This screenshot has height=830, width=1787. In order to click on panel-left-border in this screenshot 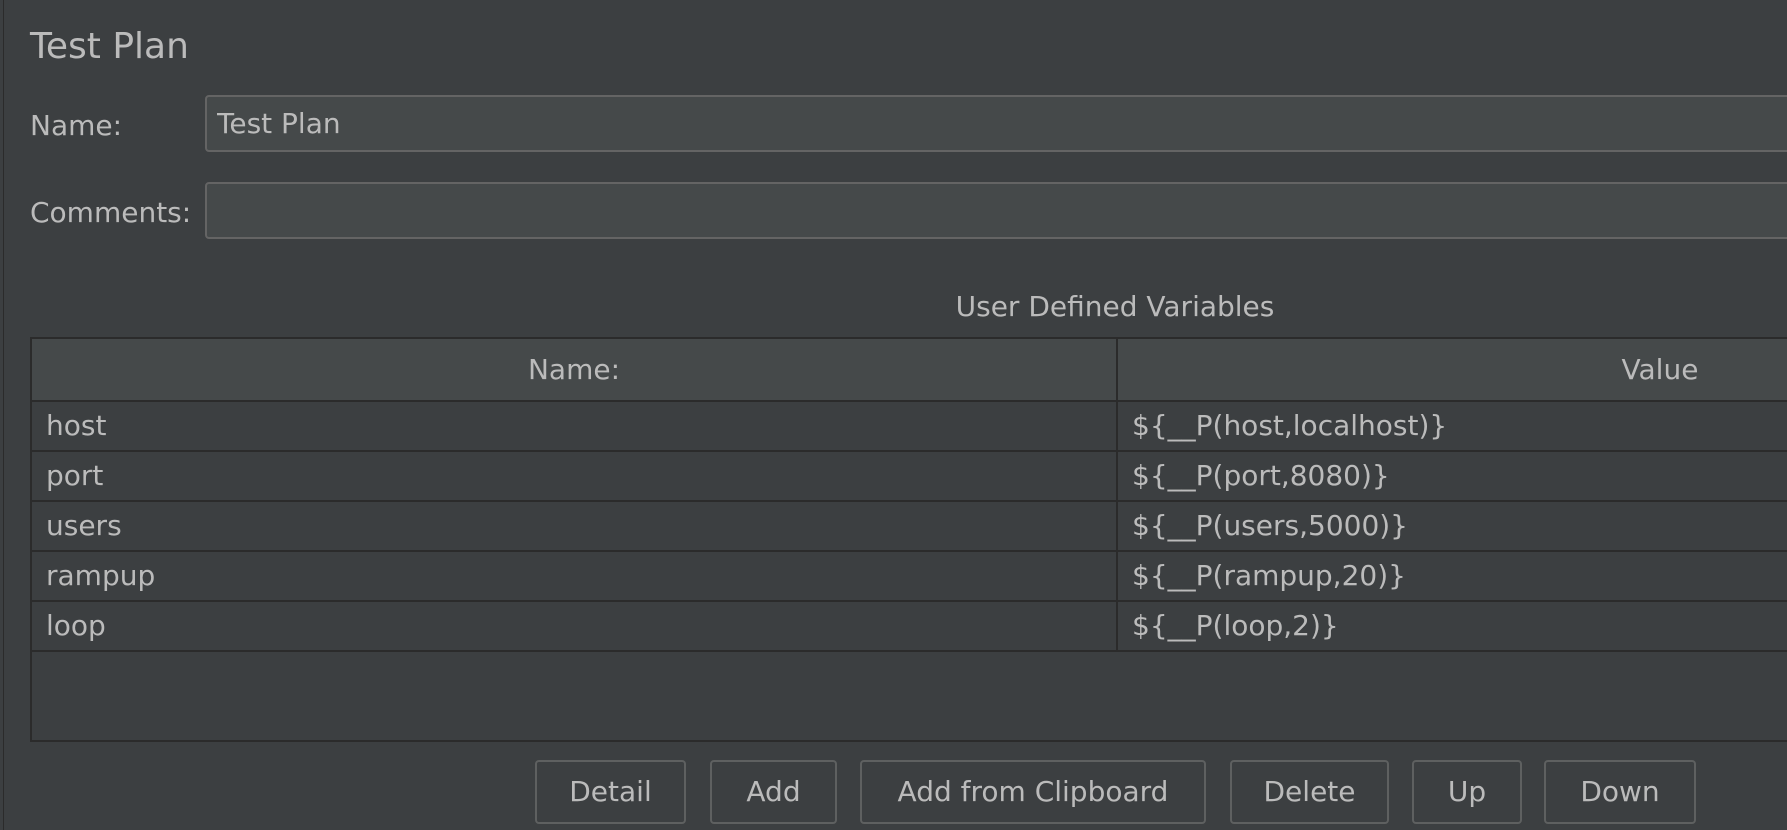, I will do `click(3, 415)`.